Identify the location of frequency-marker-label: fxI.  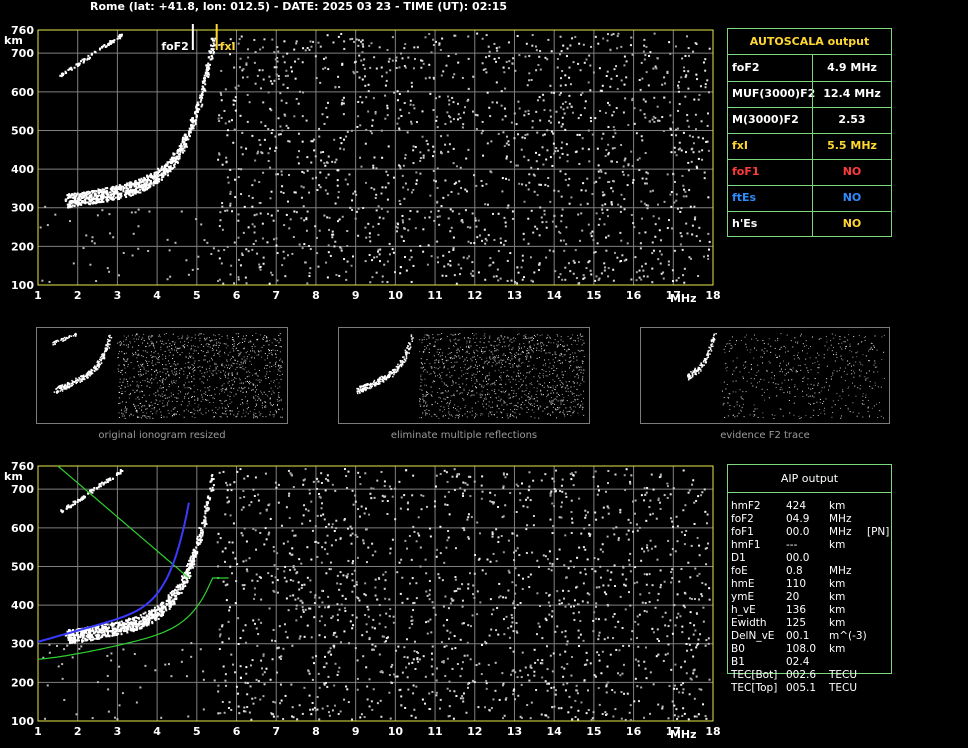
(228, 46).